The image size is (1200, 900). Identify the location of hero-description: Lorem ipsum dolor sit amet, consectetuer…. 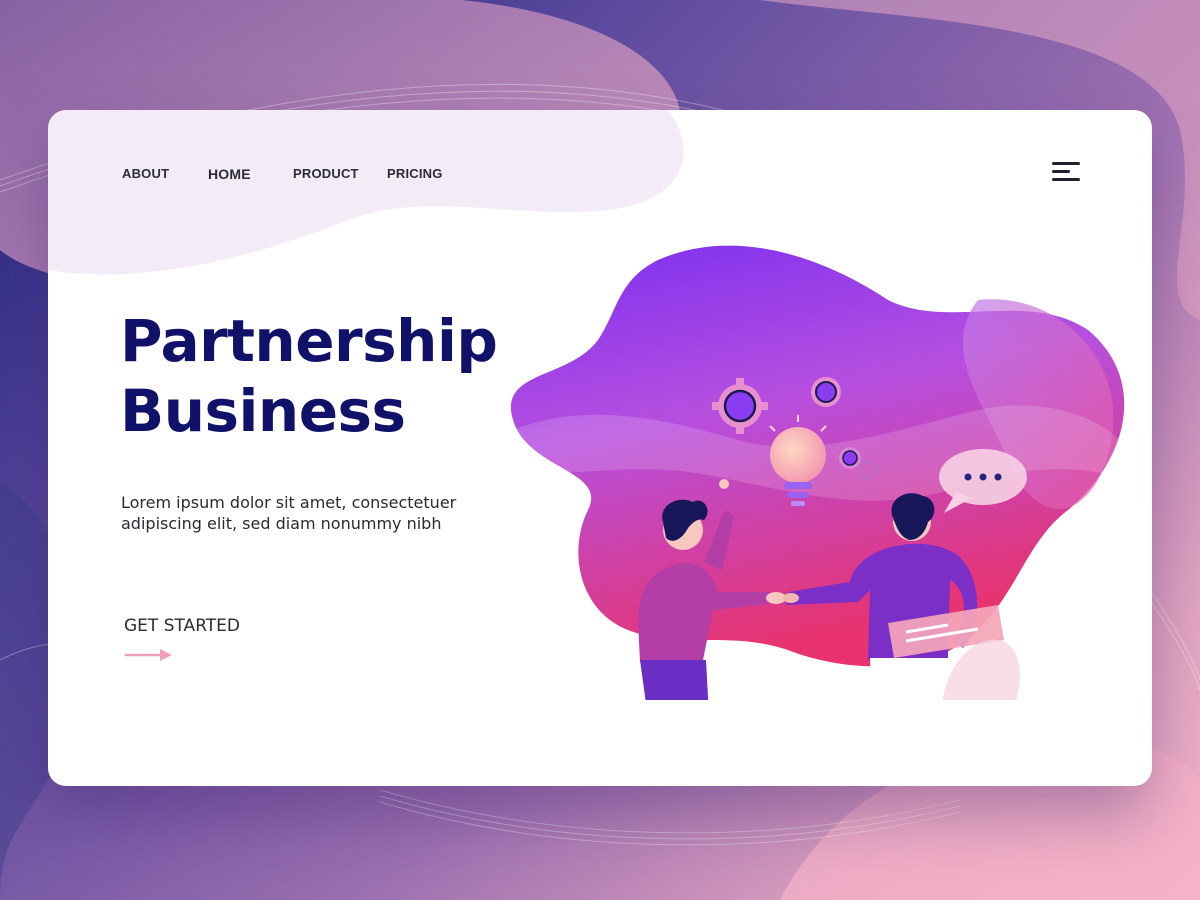
(289, 513).